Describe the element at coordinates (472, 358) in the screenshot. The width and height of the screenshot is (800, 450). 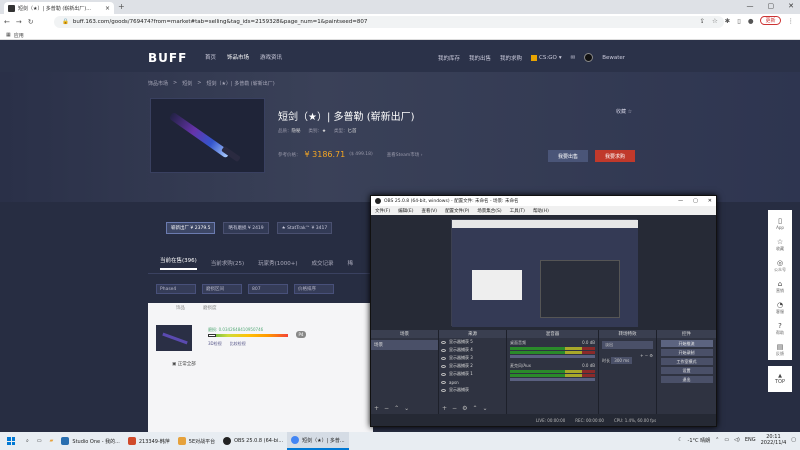
I see `source-item: 显示器捕获 3` at that location.